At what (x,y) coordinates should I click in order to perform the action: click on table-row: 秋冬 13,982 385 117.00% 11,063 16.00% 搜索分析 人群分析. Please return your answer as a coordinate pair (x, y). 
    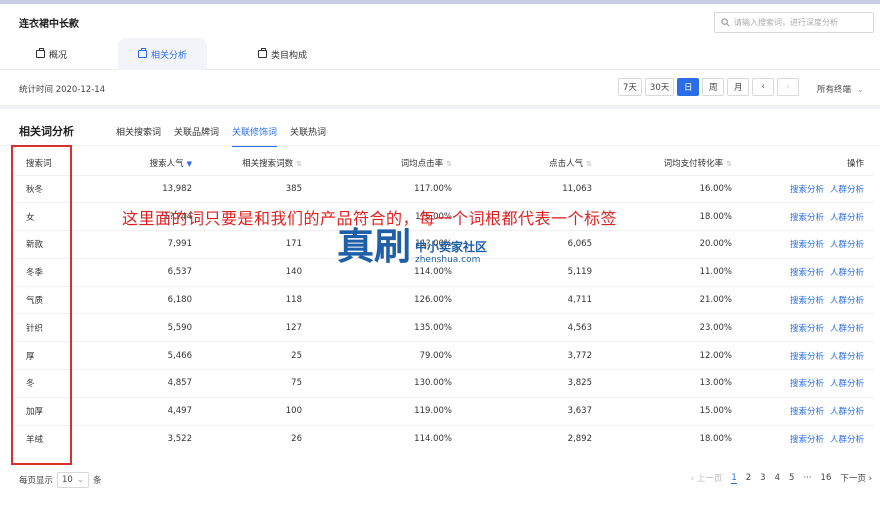
    Looking at the image, I should click on (444, 188).